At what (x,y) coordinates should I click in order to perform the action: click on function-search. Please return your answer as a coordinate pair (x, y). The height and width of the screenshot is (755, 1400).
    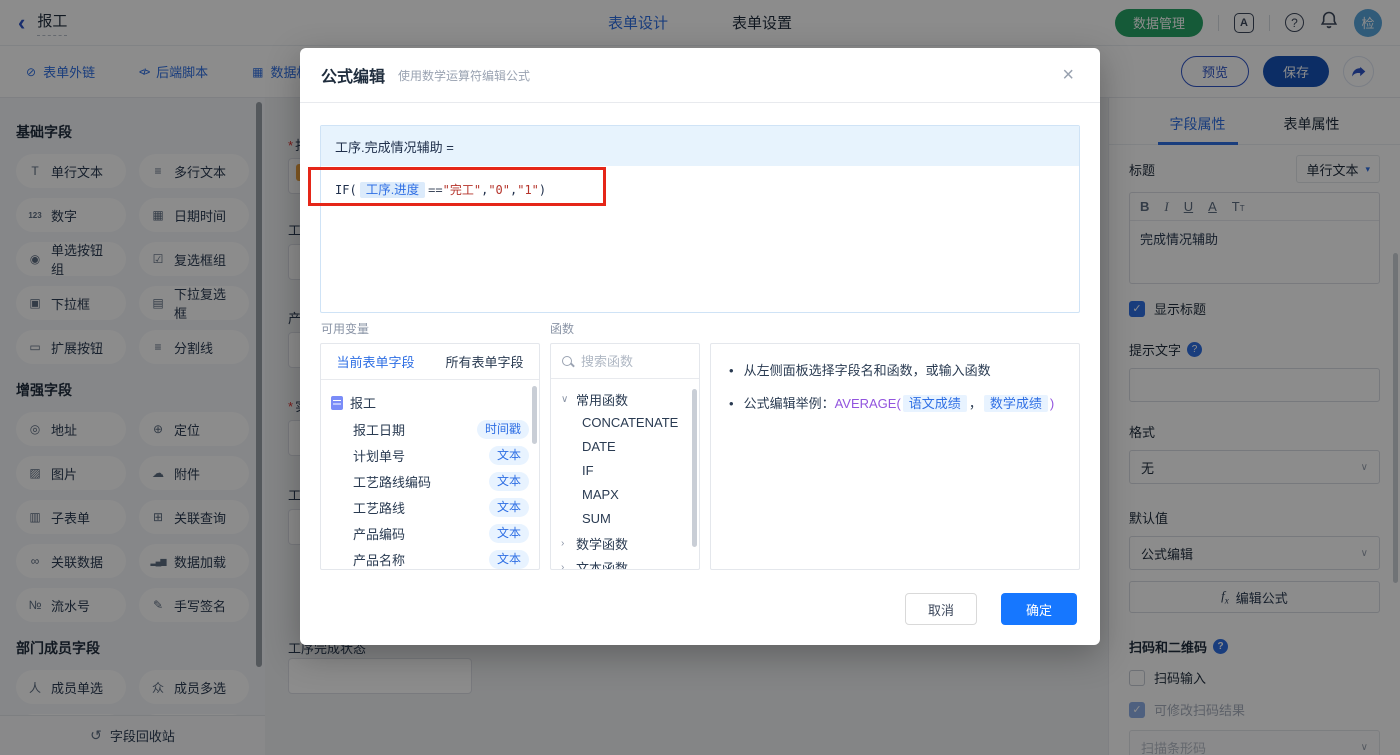
    Looking at the image, I should click on (625, 361).